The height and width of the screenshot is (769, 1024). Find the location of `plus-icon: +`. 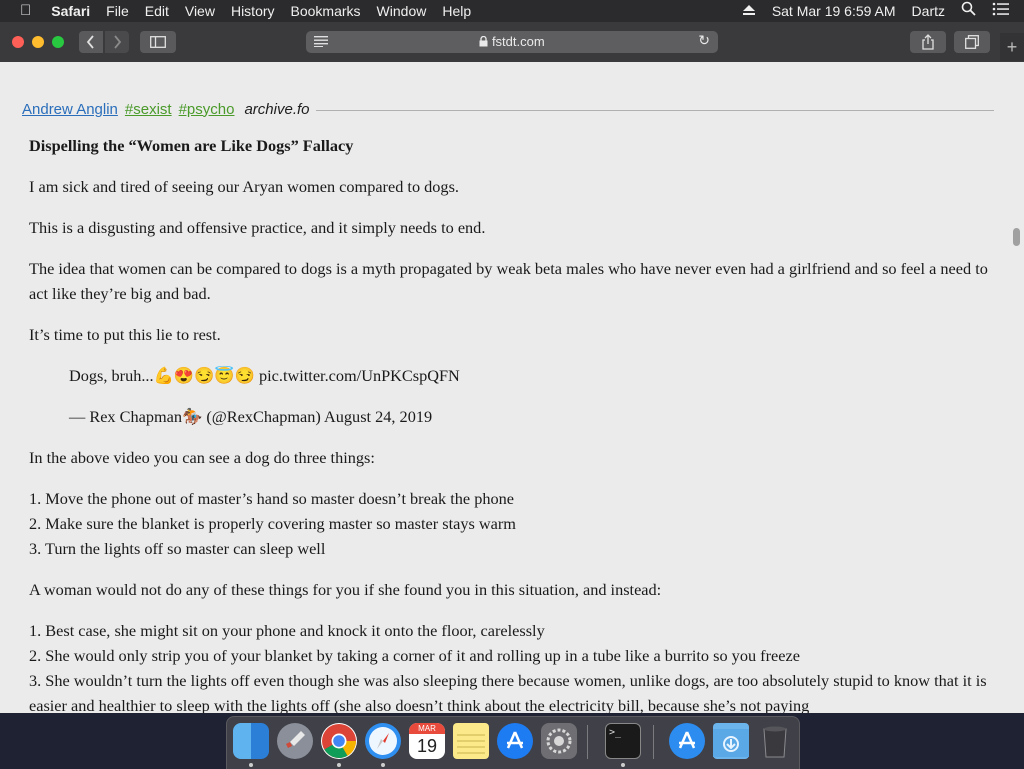

plus-icon: + is located at coordinates (1012, 47).